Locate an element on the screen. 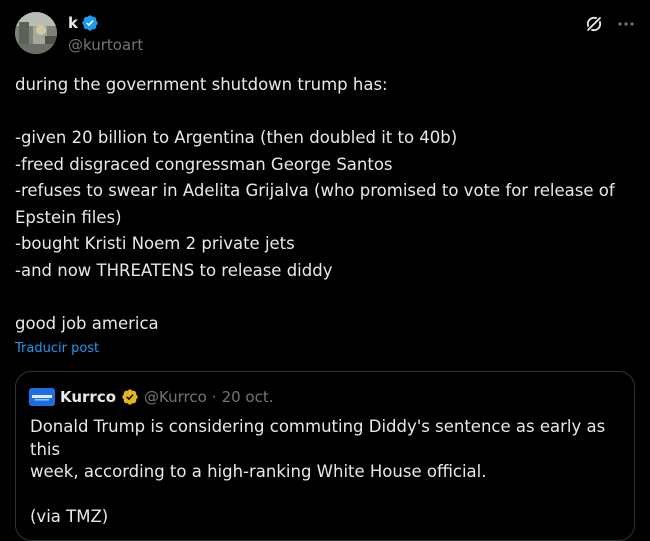  quoted-post-header: Kurrco @Kurrco · 20 oct. is located at coordinates (151, 397).